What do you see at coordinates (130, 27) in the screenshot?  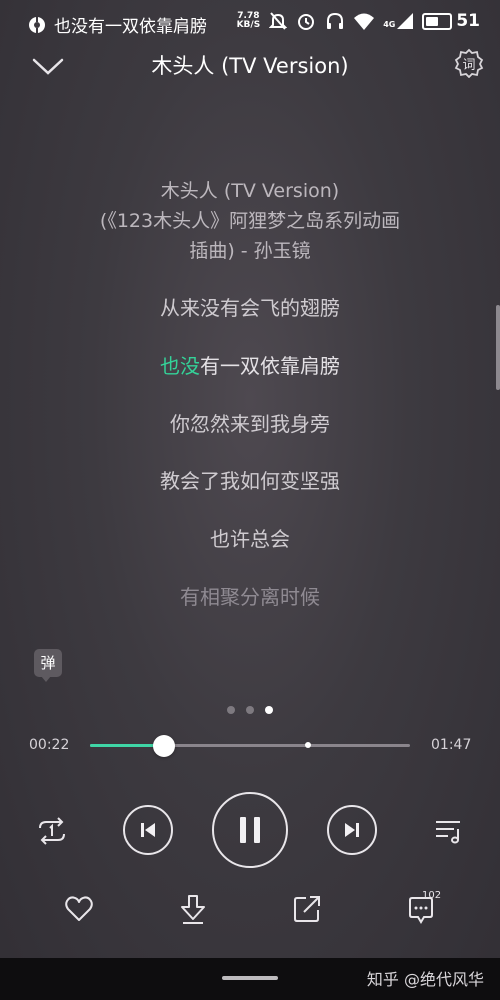 I see `notification-text: 也没有一双依靠肩膀` at bounding box center [130, 27].